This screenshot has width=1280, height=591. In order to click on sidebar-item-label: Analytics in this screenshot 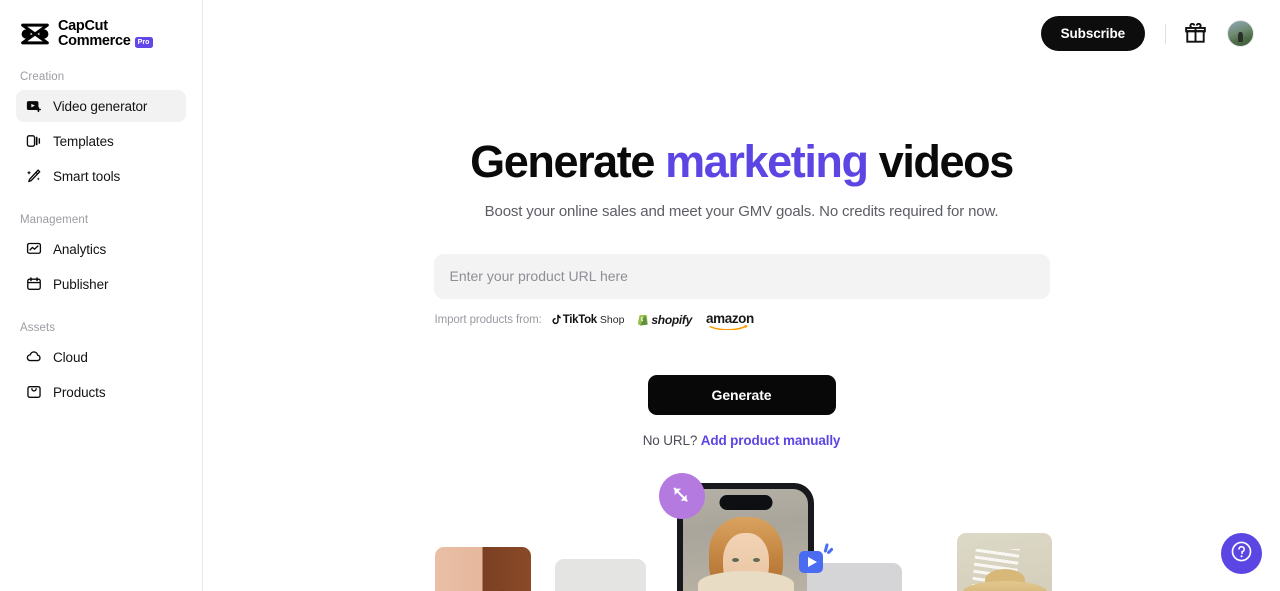, I will do `click(80, 249)`.